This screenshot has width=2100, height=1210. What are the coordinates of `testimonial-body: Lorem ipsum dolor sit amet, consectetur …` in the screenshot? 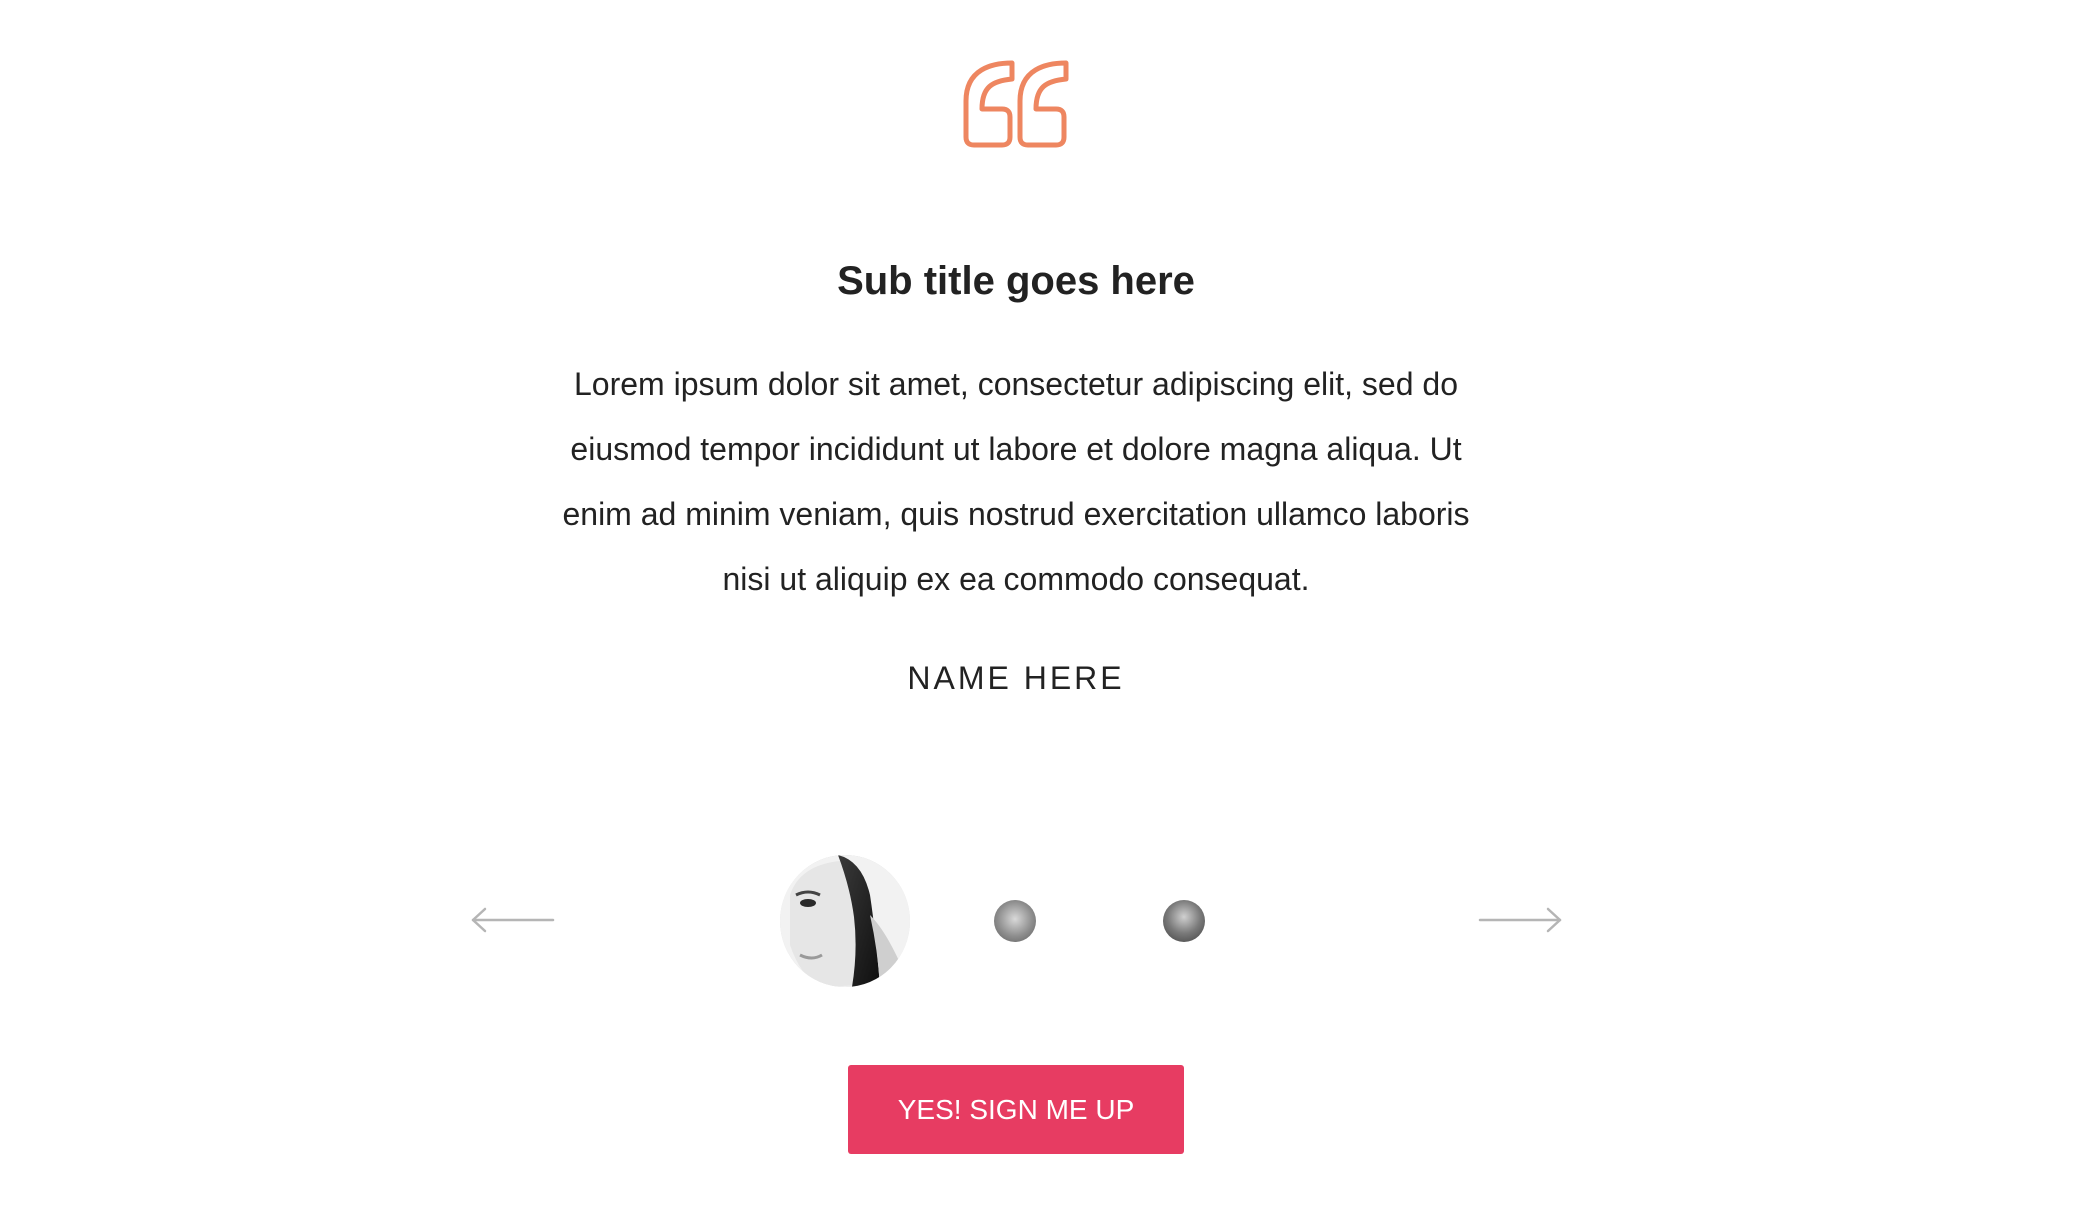 It's located at (1016, 481).